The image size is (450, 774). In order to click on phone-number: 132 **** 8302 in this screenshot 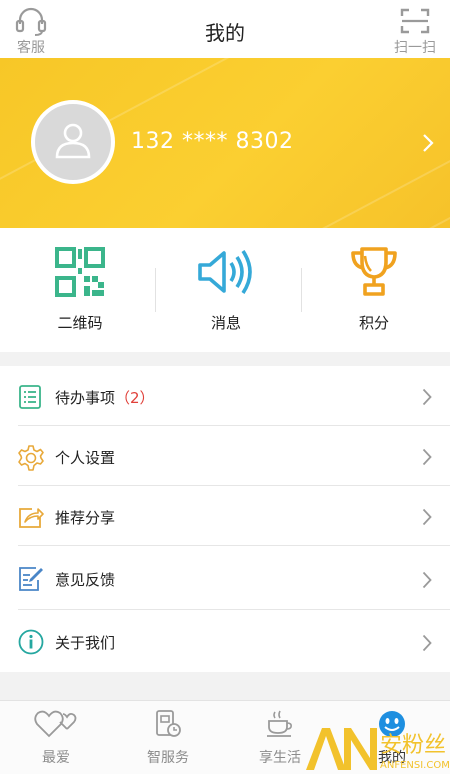, I will do `click(212, 141)`.